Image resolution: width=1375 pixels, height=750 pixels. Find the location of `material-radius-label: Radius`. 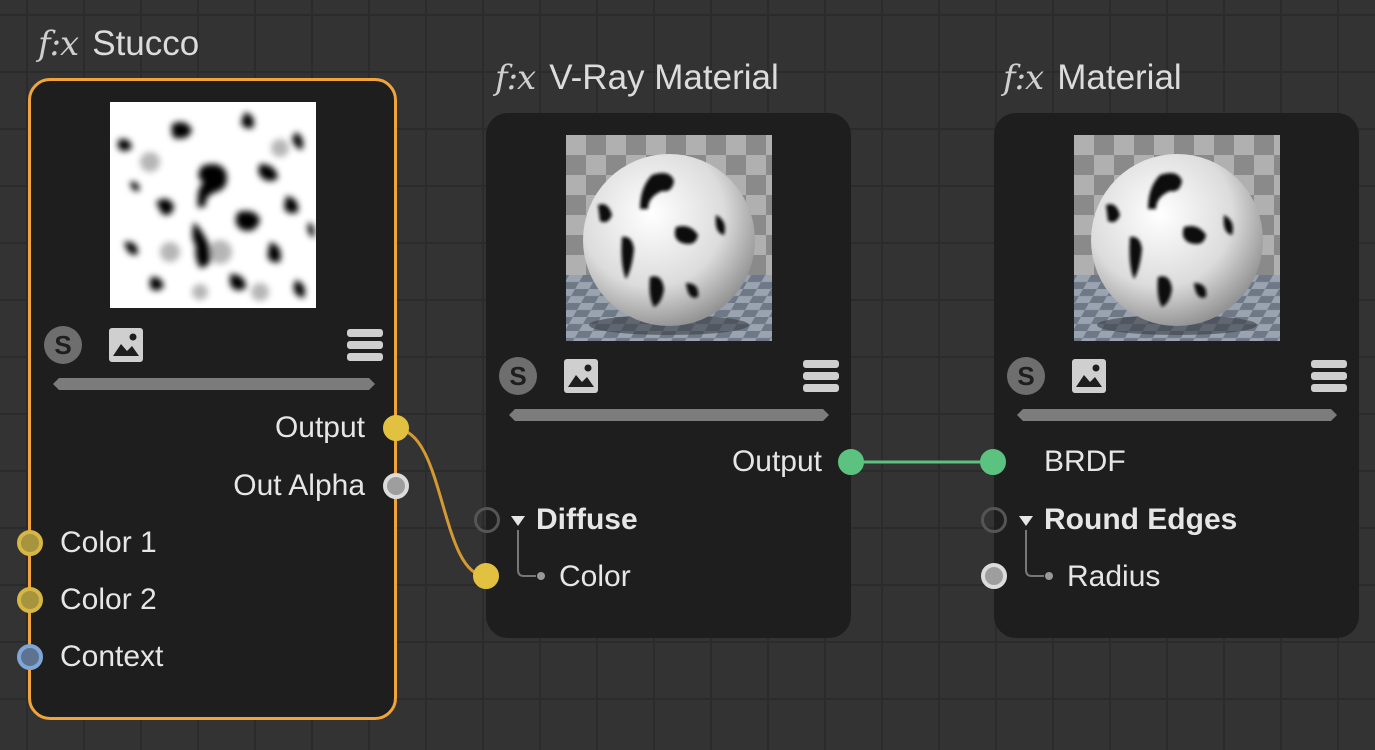

material-radius-label: Radius is located at coordinates (1114, 576).